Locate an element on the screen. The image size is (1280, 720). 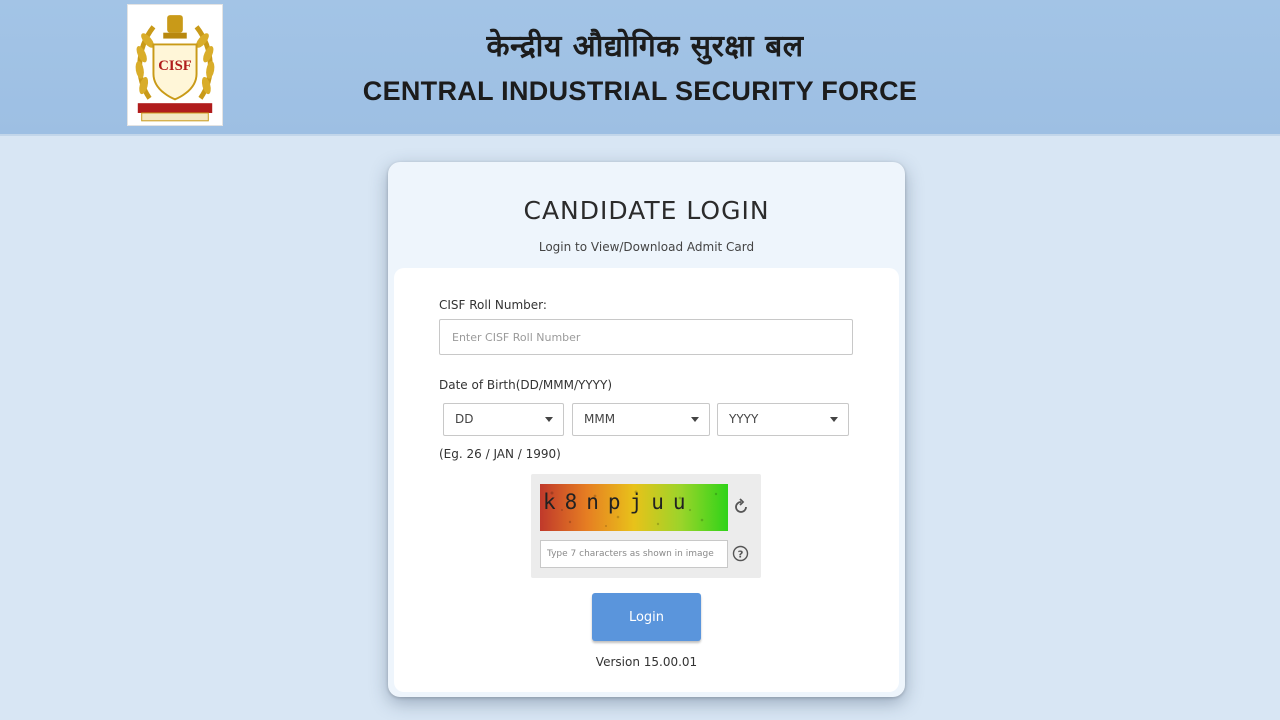
dob-day-select: DD is located at coordinates (503, 419).